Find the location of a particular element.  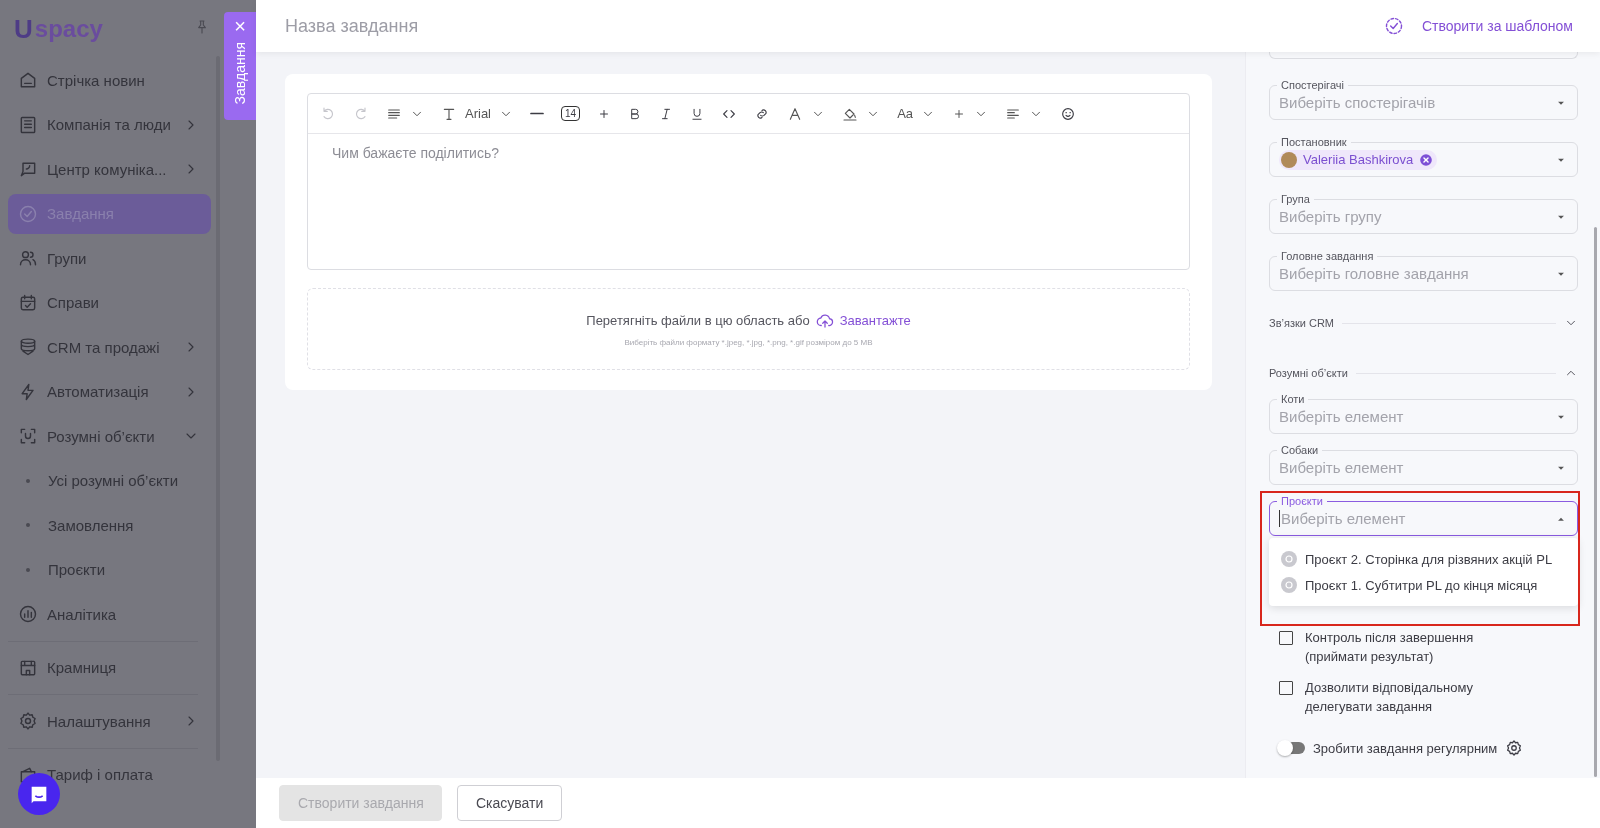

dropdown-option: Проєкт 1. Субтитри PL до кінця місяця is located at coordinates (1423, 585).